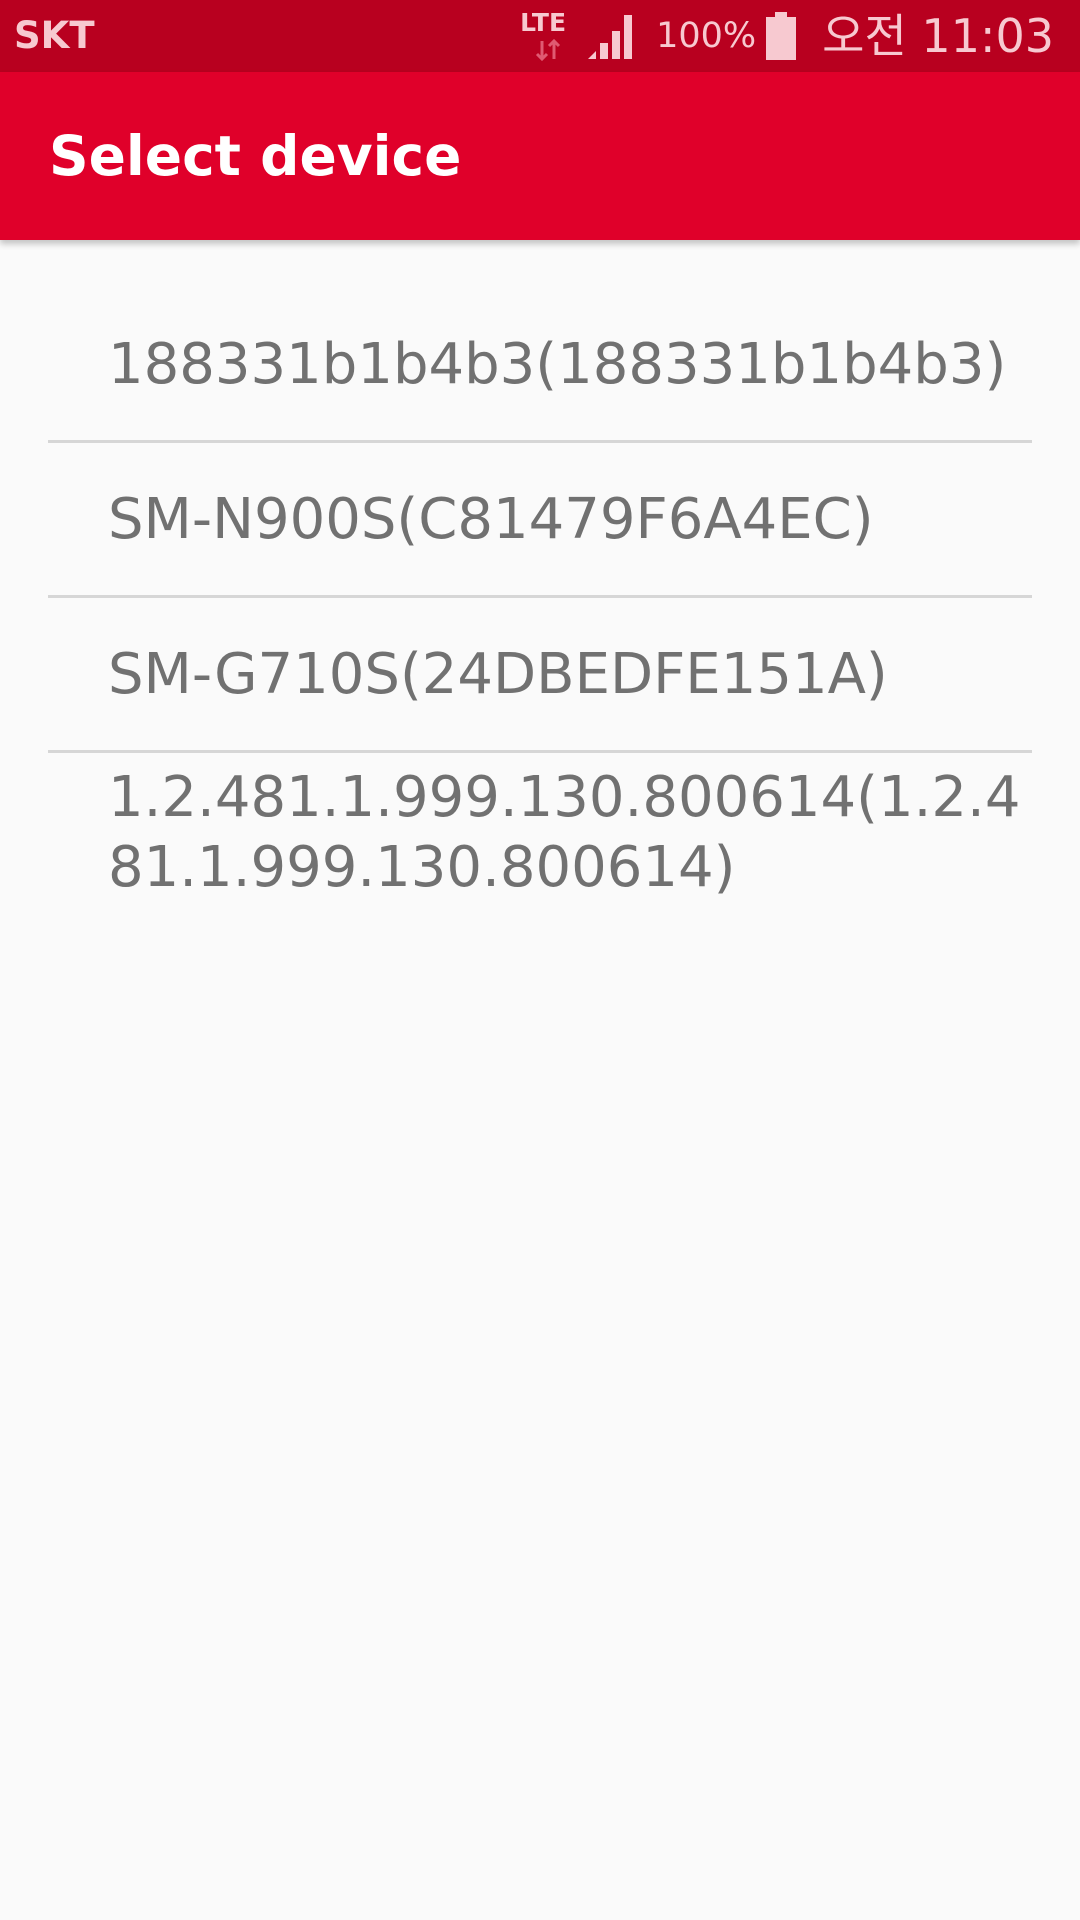 The height and width of the screenshot is (1920, 1080). I want to click on status-indicators: LTE 100% 오전 11:03, so click(786, 36).